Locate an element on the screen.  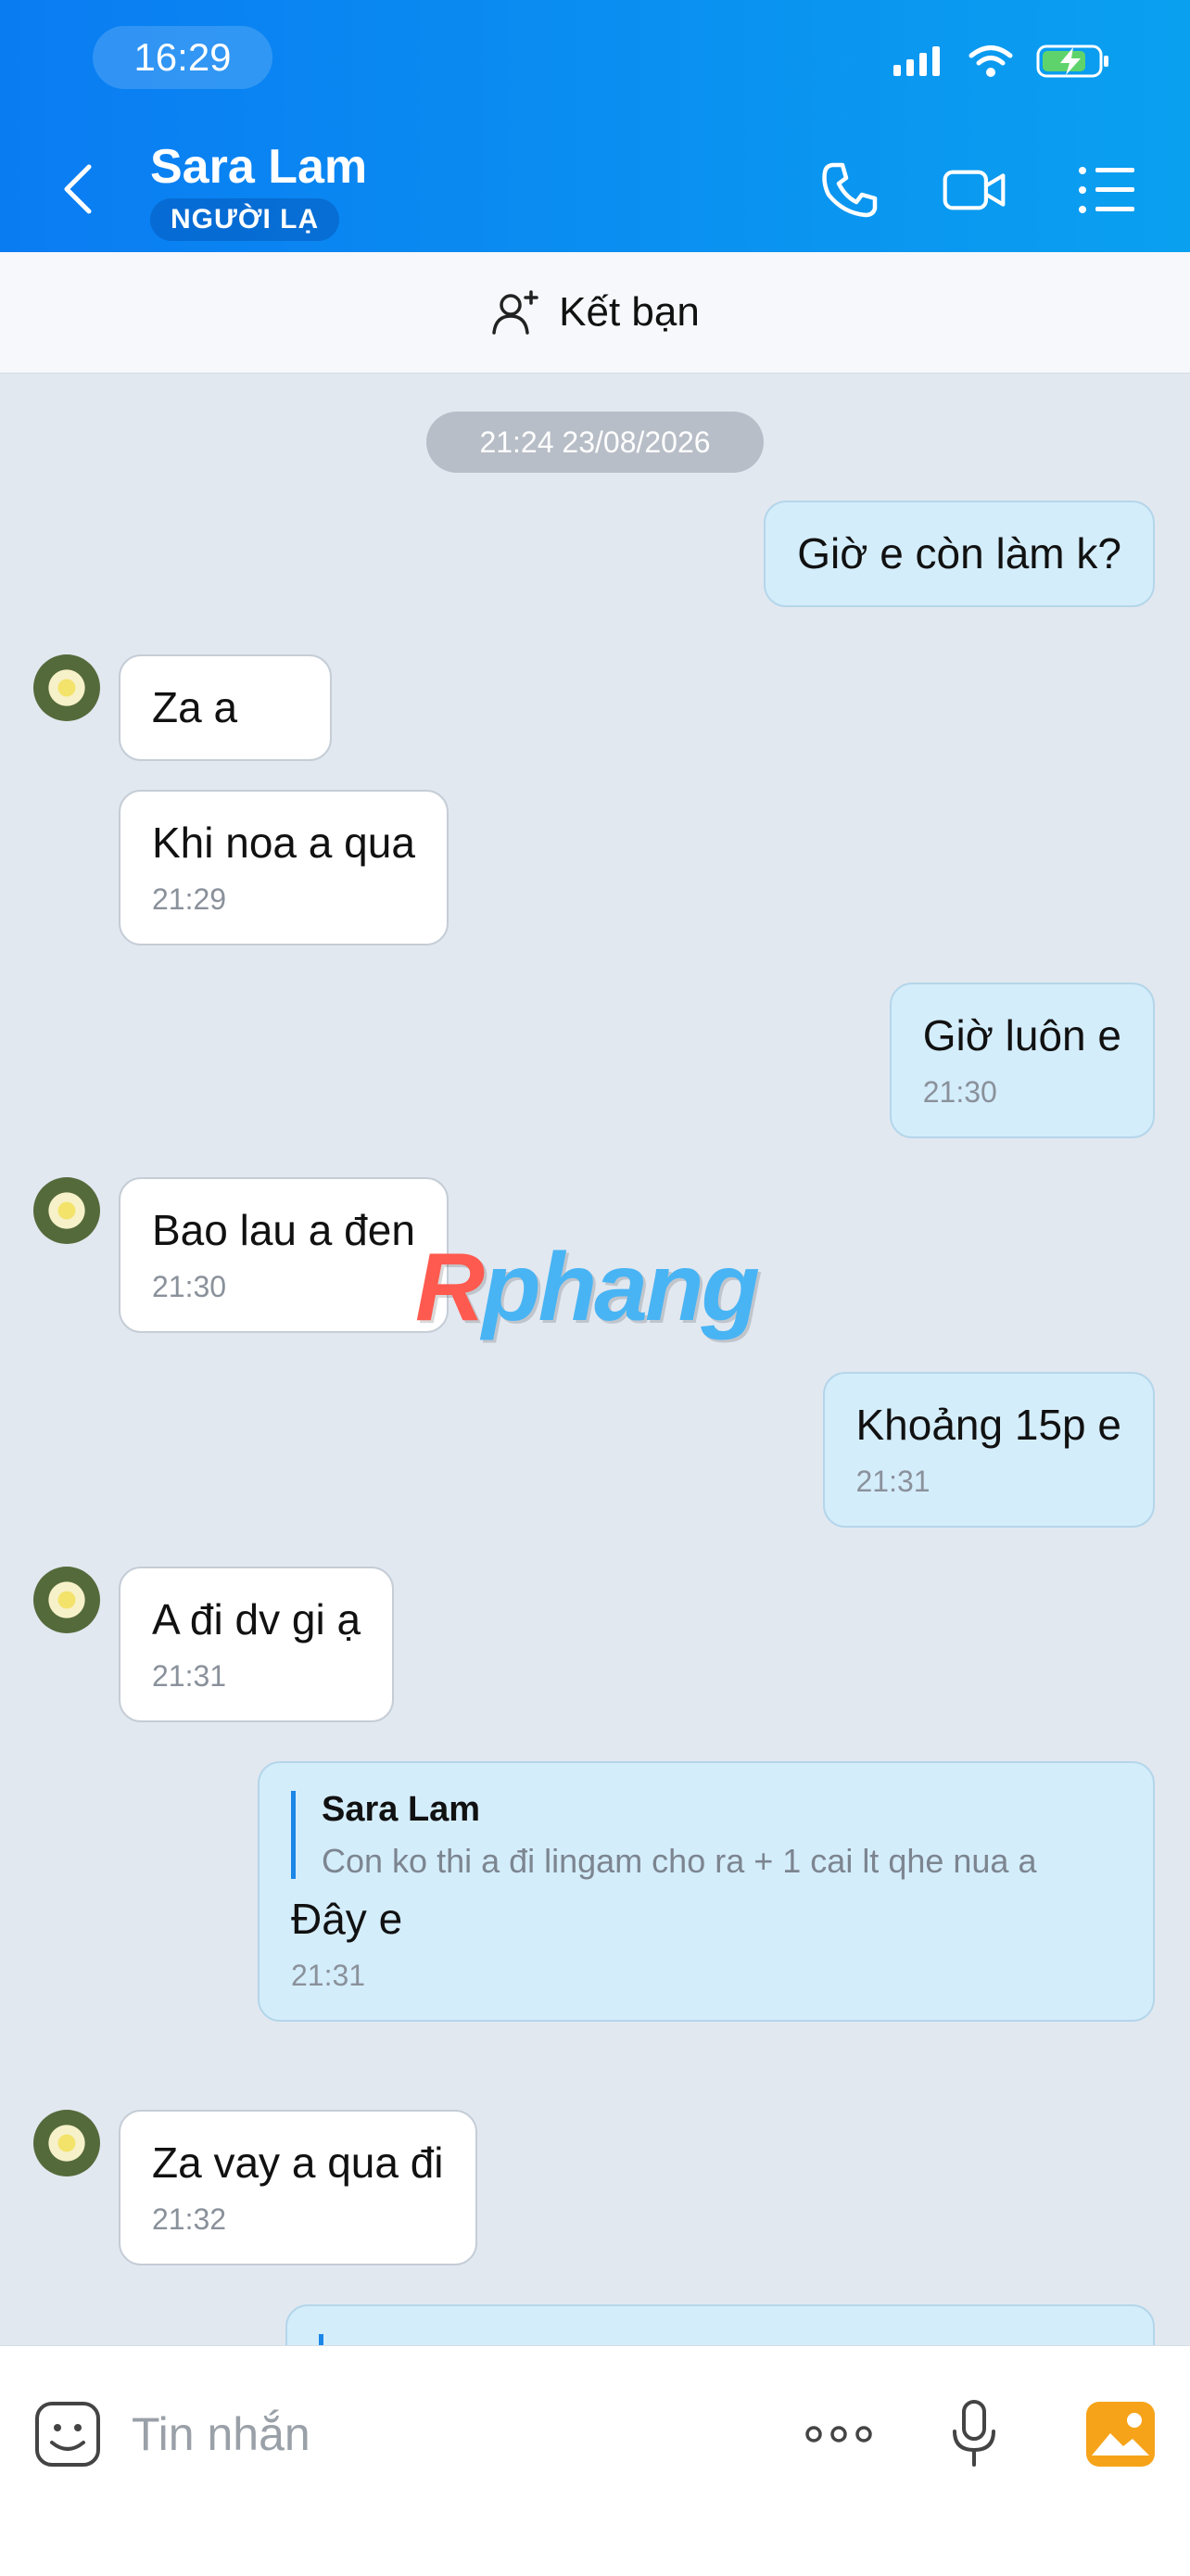
more-options-icon is located at coordinates (839, 2434).